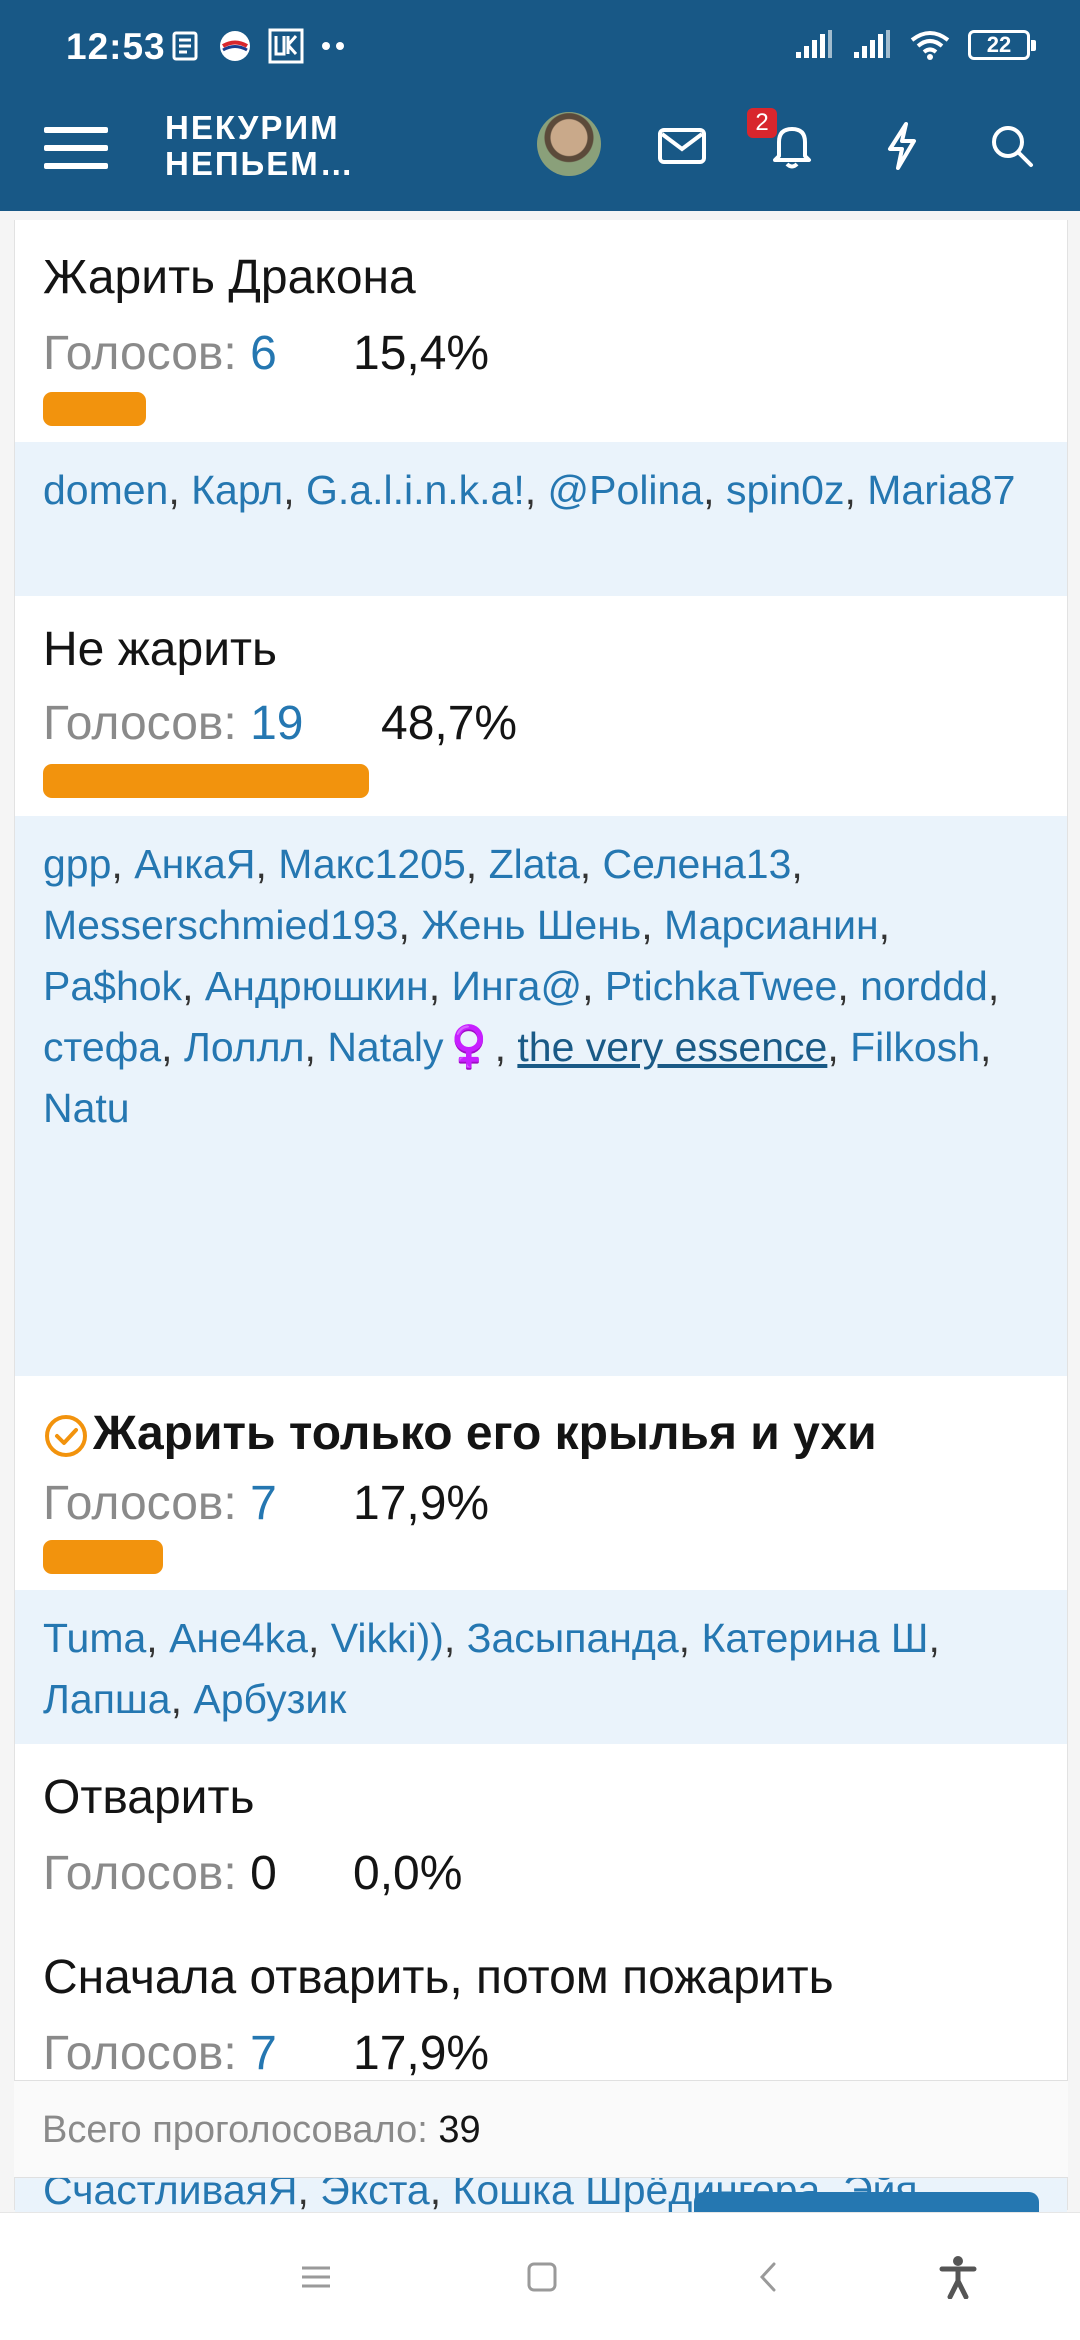 This screenshot has width=1080, height=2340. Describe the element at coordinates (105, 490) in the screenshot. I see `voter-link: domen` at that location.